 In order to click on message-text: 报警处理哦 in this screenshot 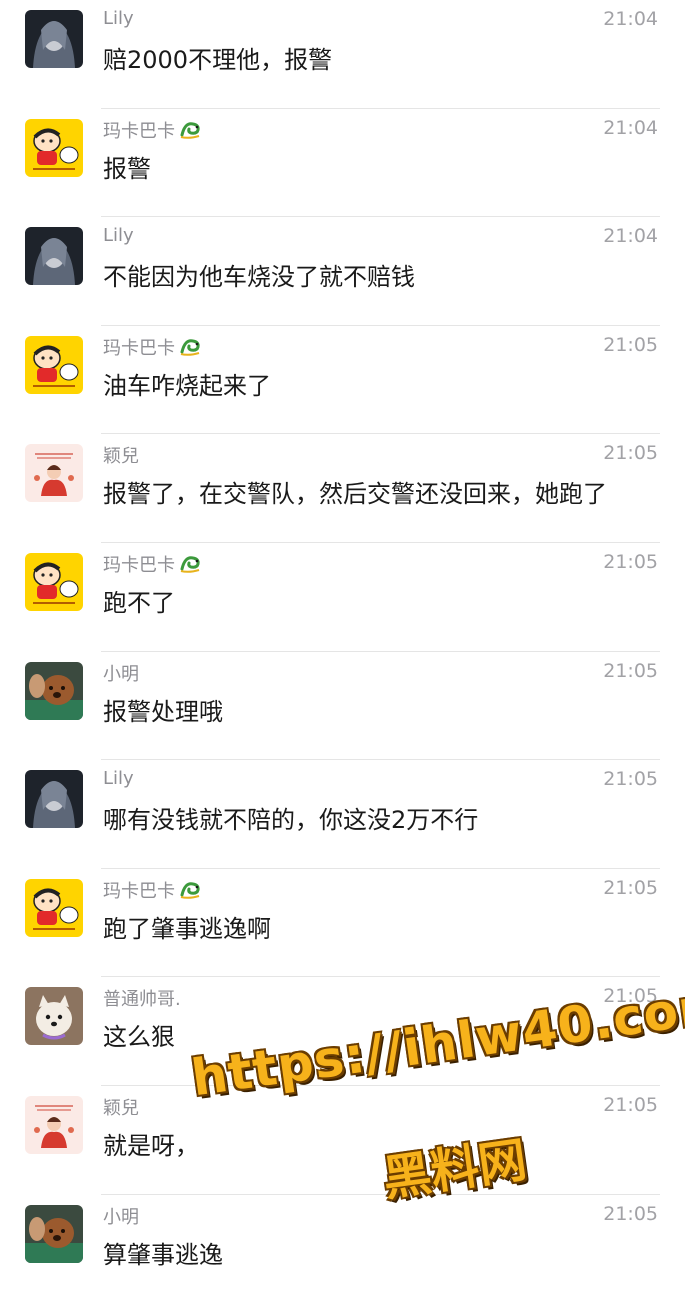, I will do `click(163, 709)`.